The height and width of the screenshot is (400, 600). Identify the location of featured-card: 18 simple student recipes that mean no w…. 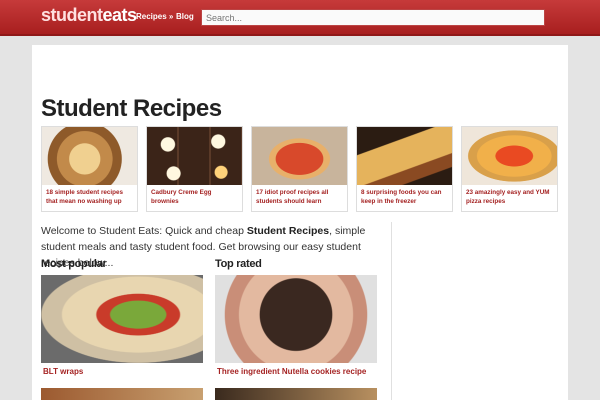
(89, 169).